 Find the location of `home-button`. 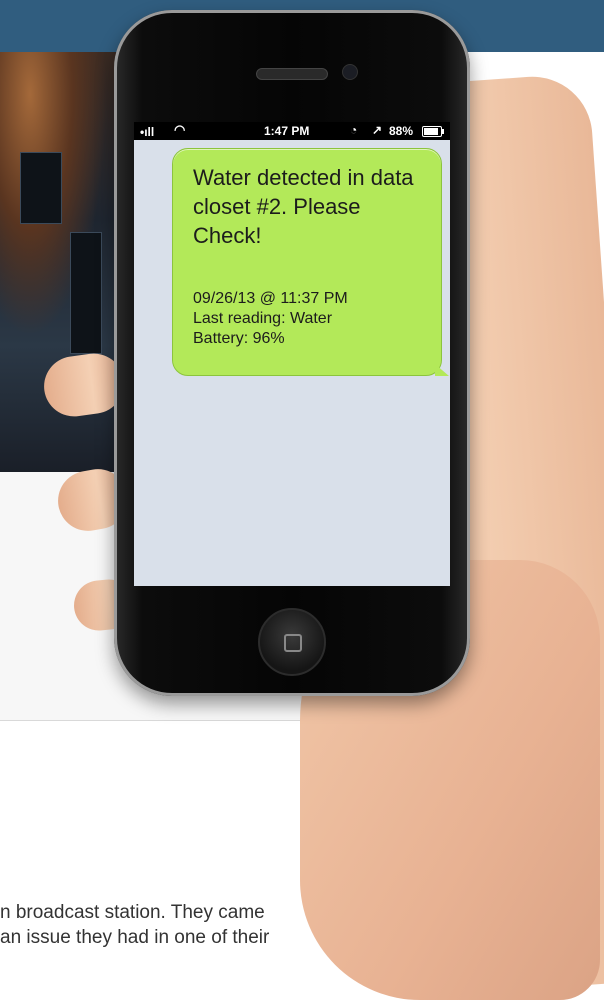

home-button is located at coordinates (292, 642).